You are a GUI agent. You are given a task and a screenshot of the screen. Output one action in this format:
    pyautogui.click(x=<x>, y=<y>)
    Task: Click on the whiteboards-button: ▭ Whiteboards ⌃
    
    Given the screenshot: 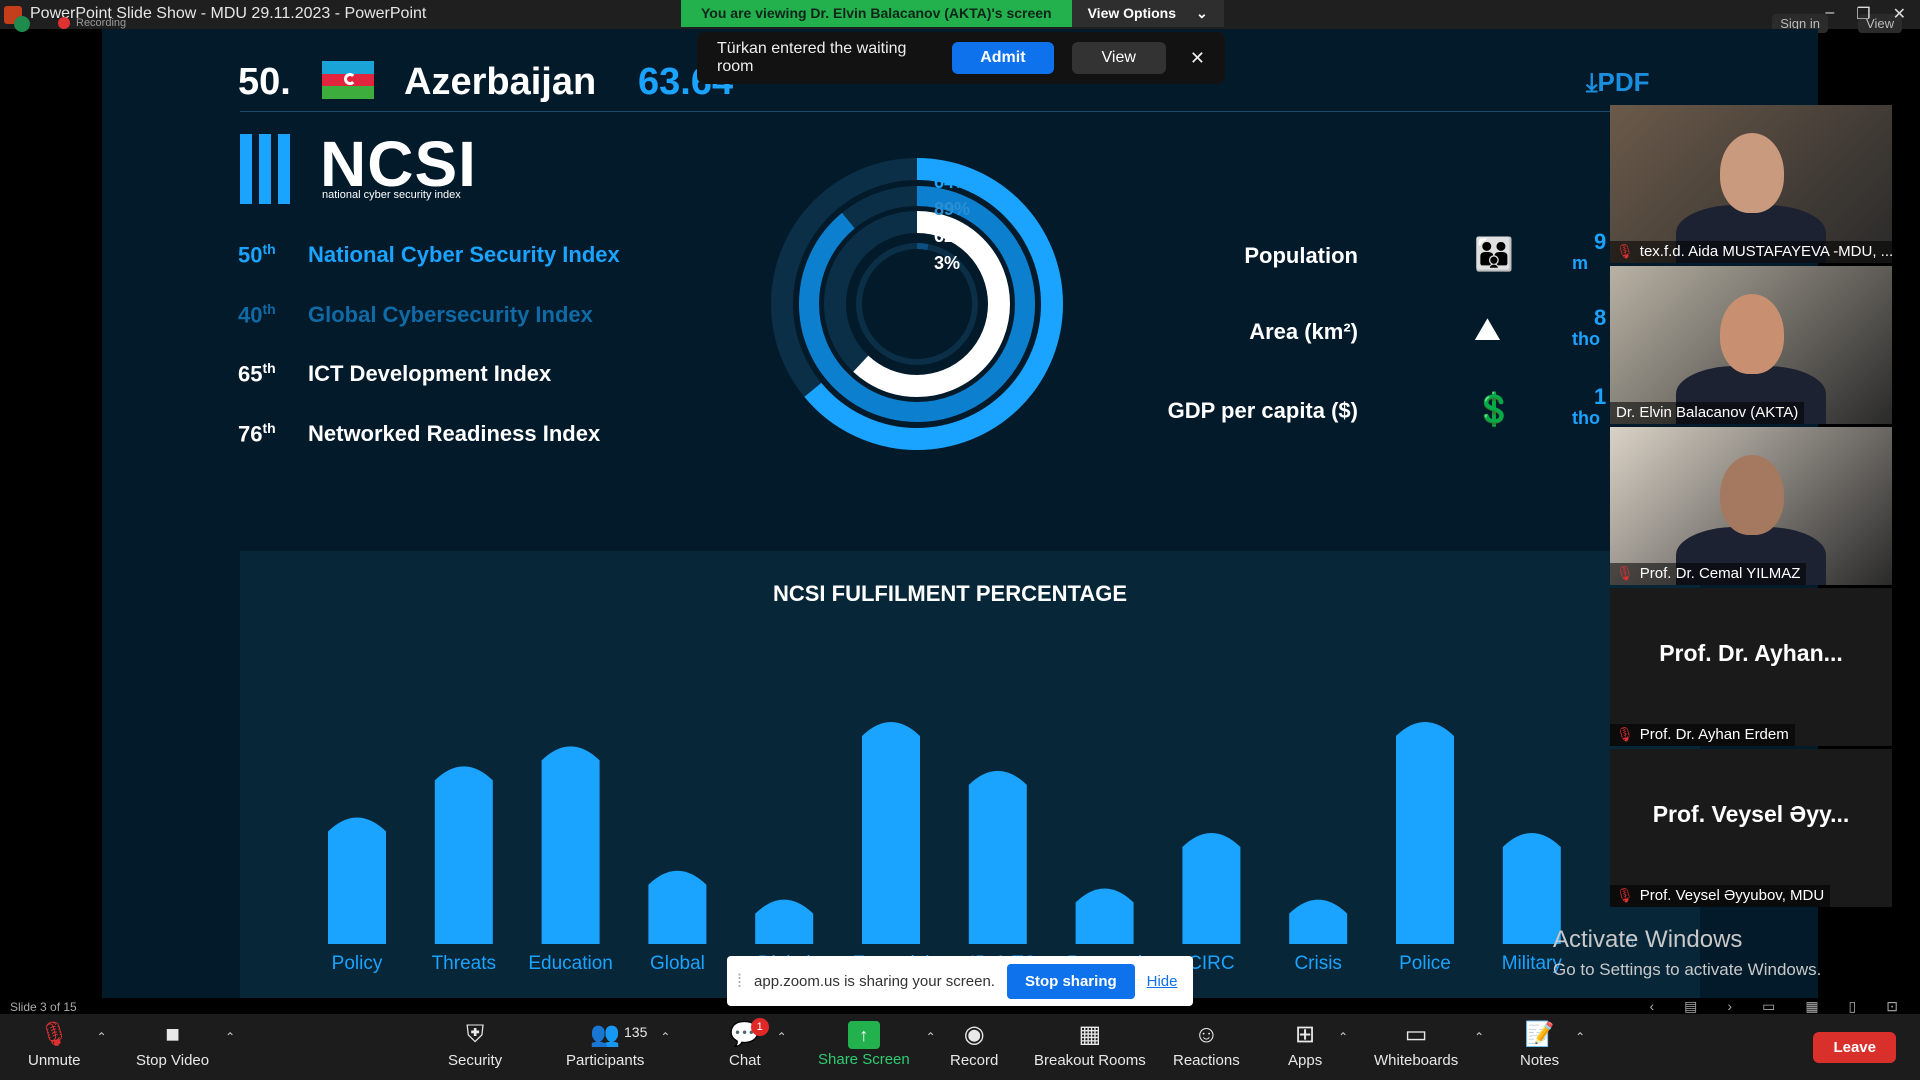 What is the action you would take?
    pyautogui.click(x=1429, y=1044)
    